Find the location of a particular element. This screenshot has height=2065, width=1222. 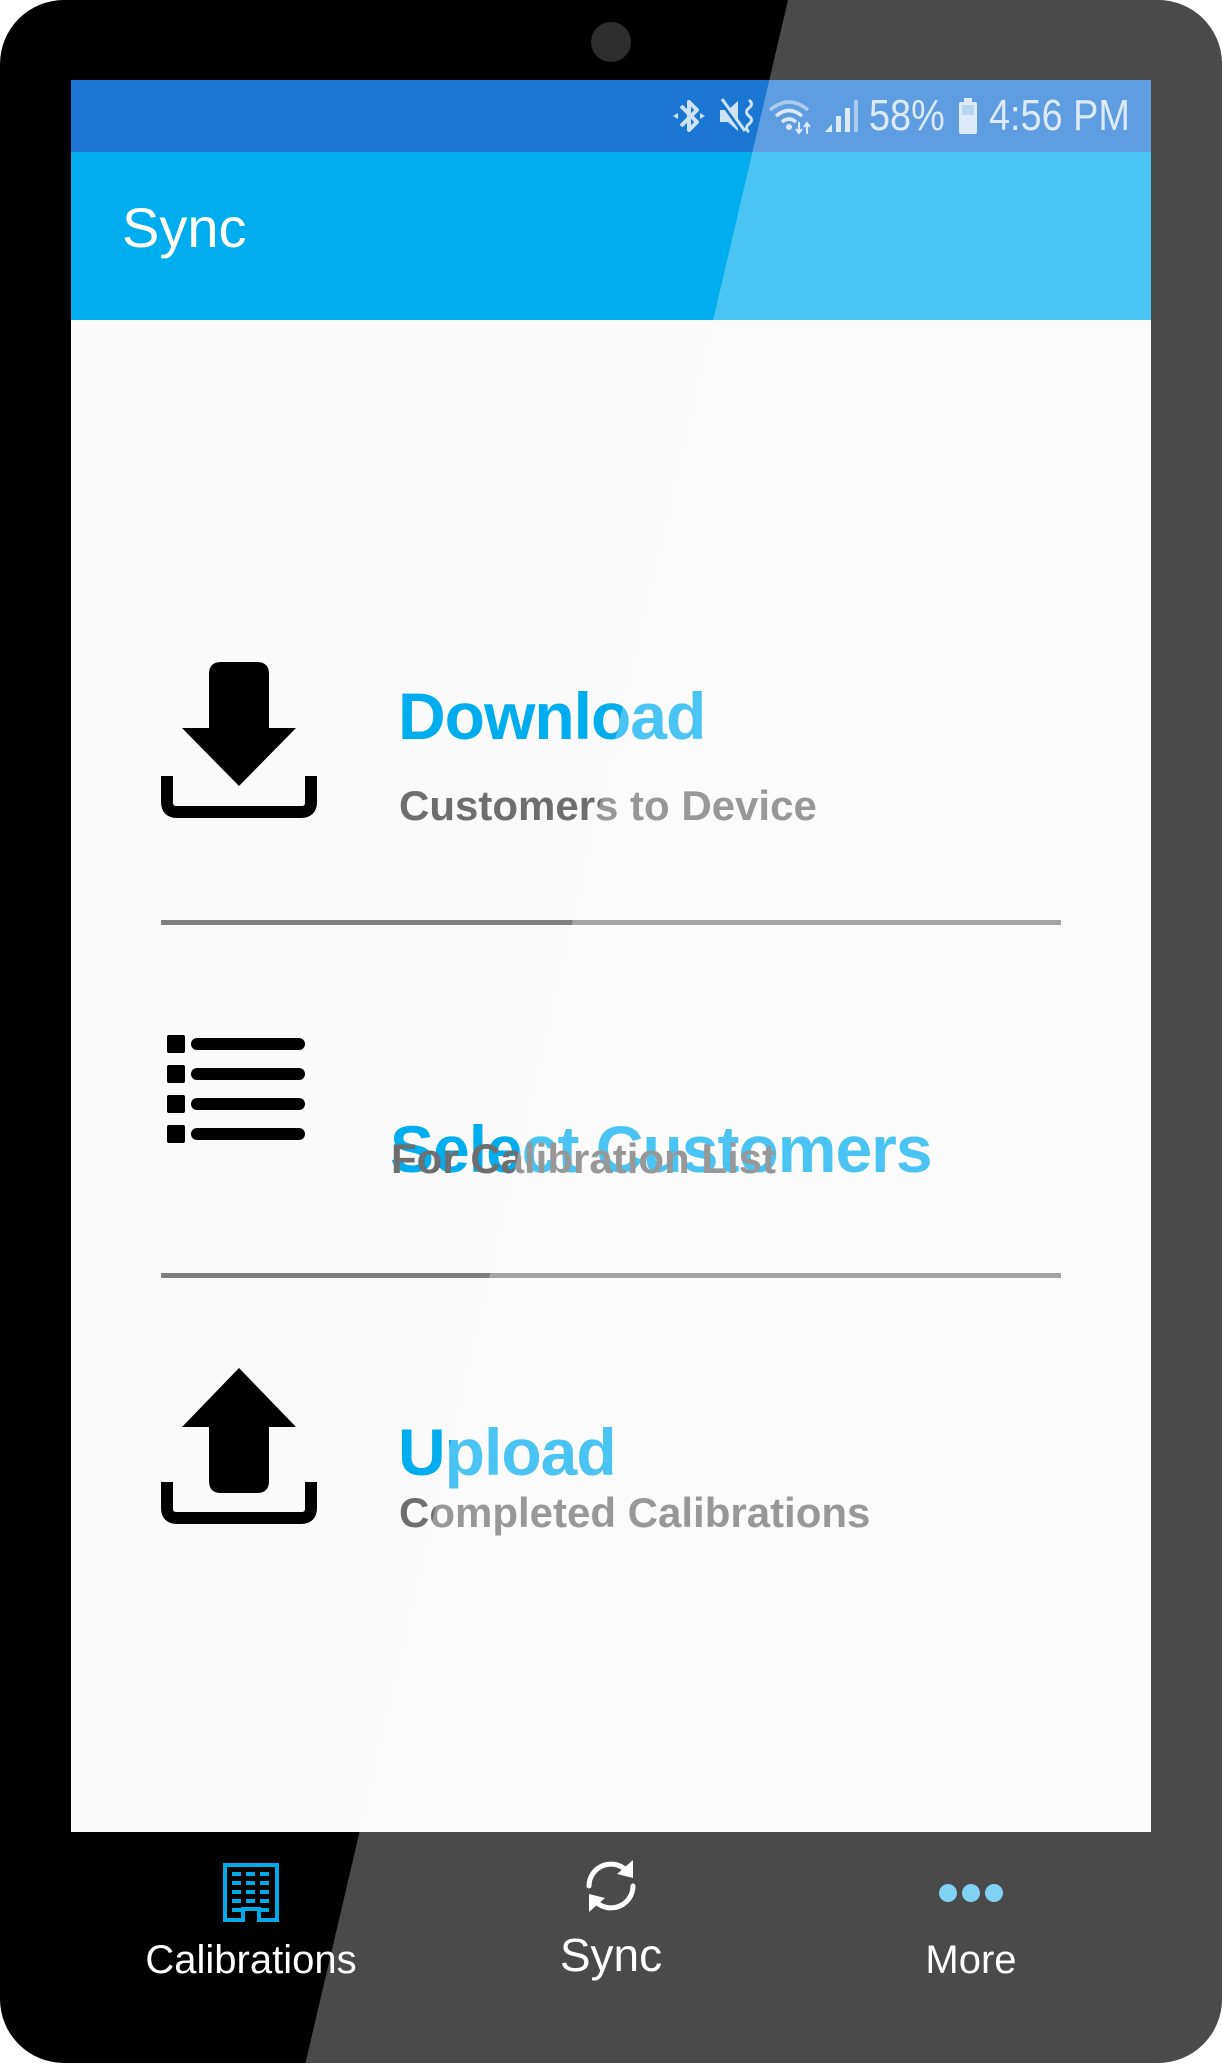

status-indicators: 58% 4:56 PM is located at coordinates (901, 116).